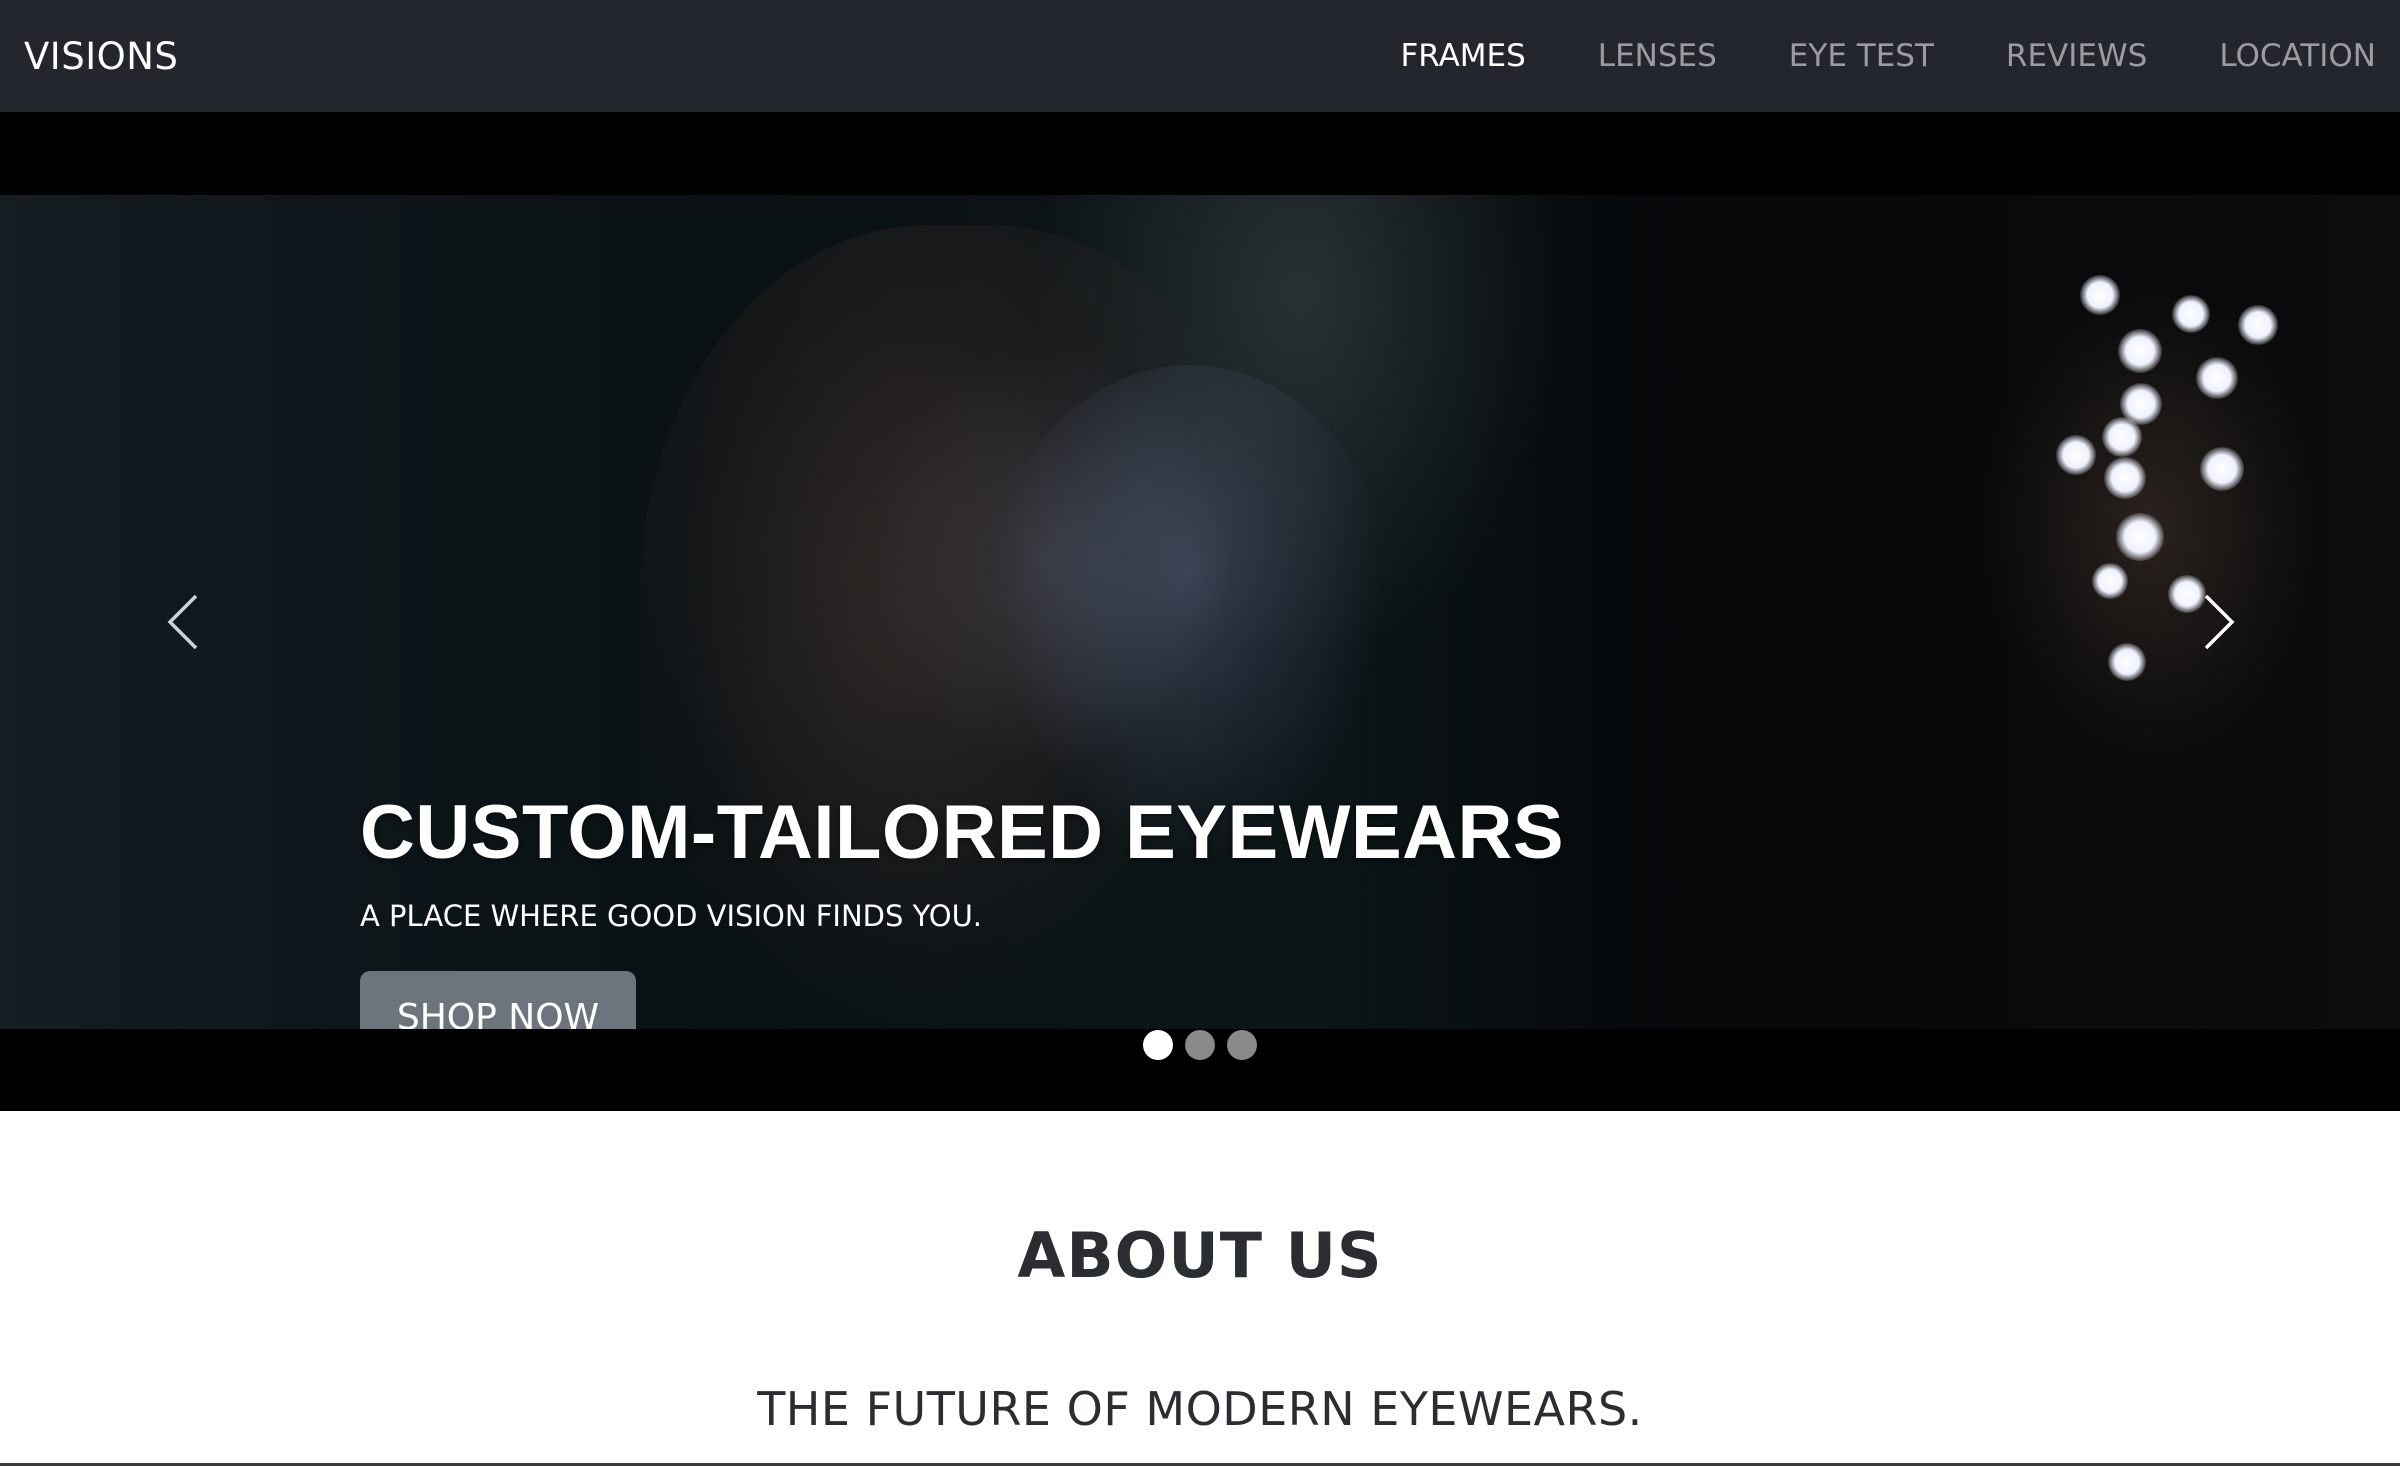  What do you see at coordinates (962, 832) in the screenshot?
I see `caption-title: CUSTOM-TAILORED EYEWEARS` at bounding box center [962, 832].